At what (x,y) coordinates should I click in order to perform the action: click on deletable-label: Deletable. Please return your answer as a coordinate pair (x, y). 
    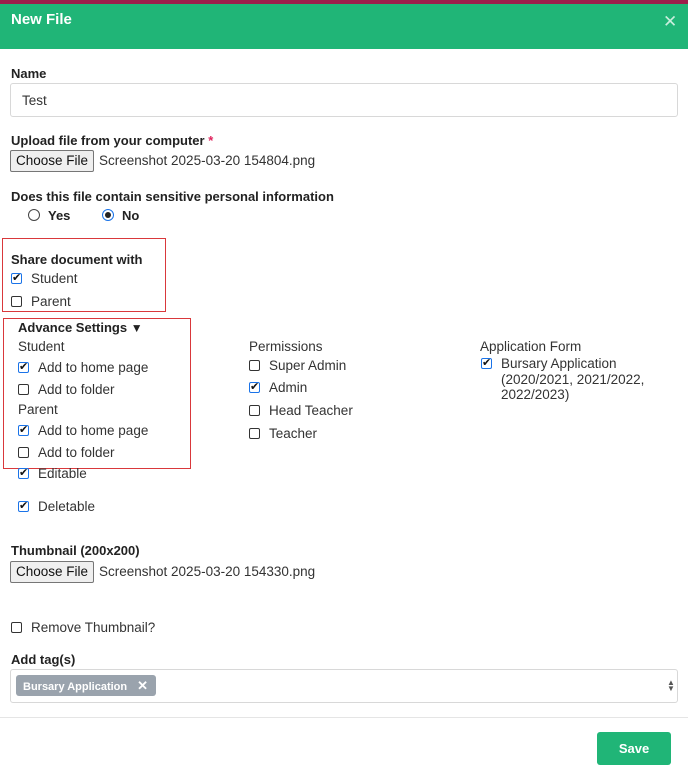
    Looking at the image, I should click on (67, 506).